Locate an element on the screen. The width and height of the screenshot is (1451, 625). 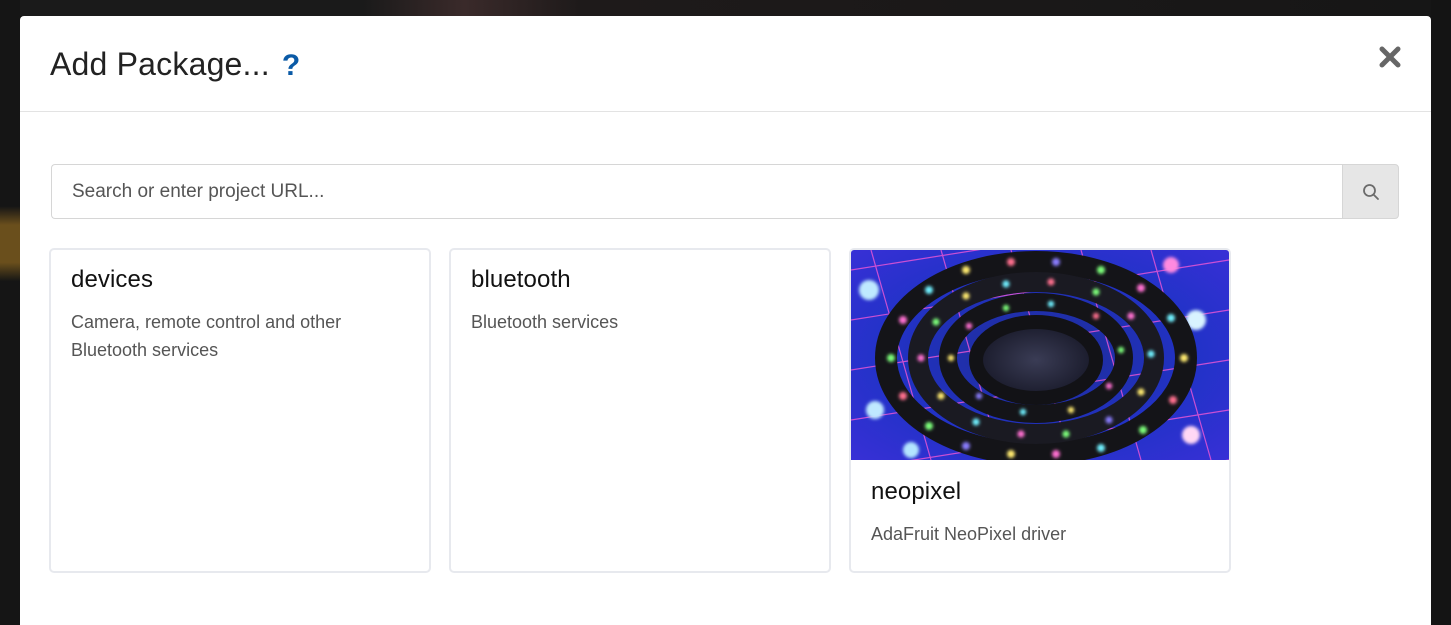
close-button is located at coordinates (1390, 57).